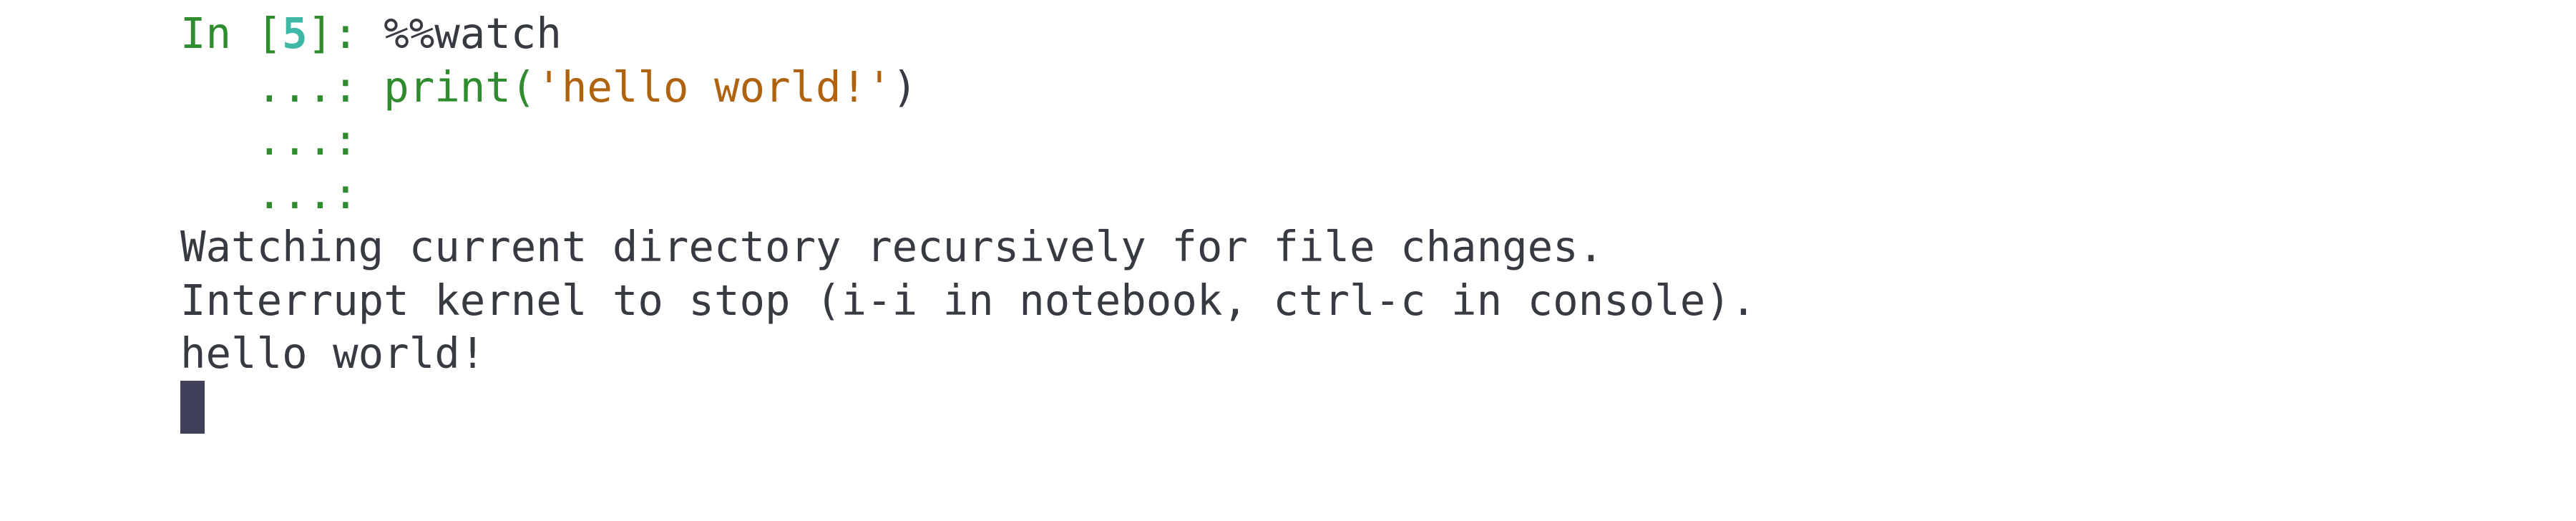 The height and width of the screenshot is (521, 2576). What do you see at coordinates (1378, 407) in the screenshot?
I see `cursor-line` at bounding box center [1378, 407].